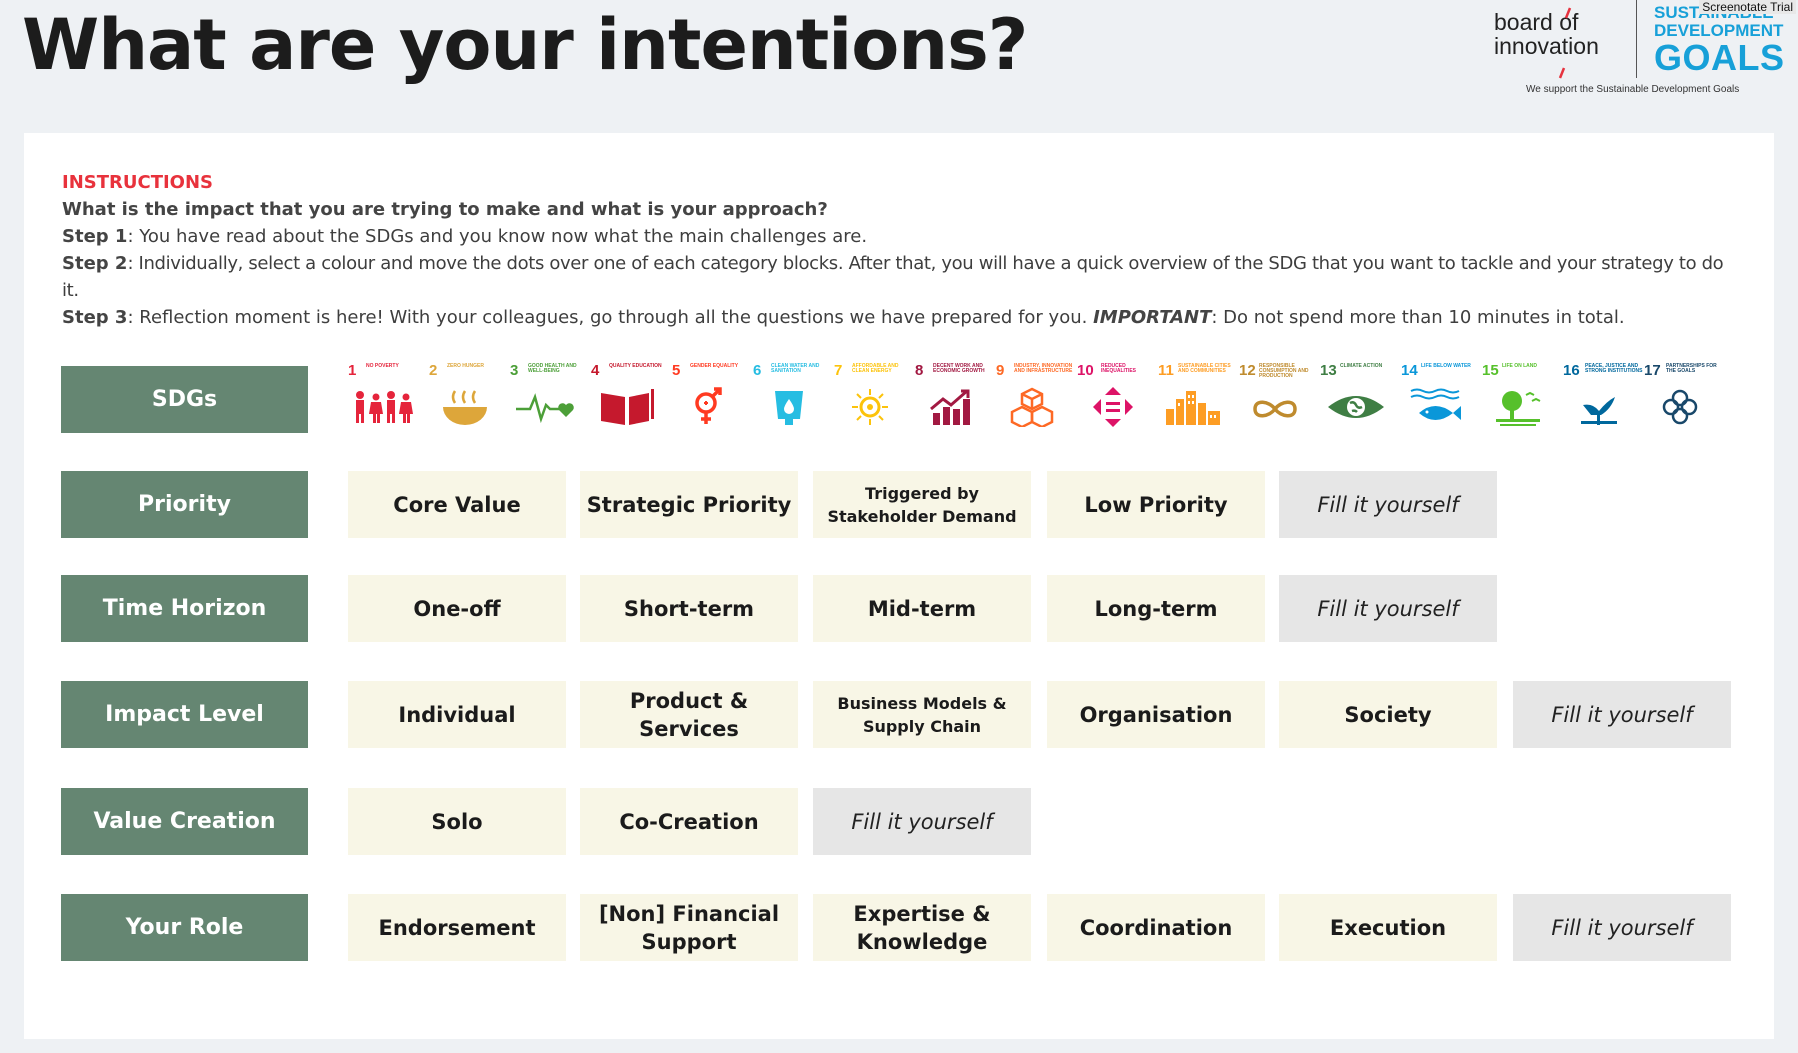 The width and height of the screenshot is (1798, 1053). Describe the element at coordinates (184, 504) in the screenshot. I see `row-label-priority: Priority` at that location.